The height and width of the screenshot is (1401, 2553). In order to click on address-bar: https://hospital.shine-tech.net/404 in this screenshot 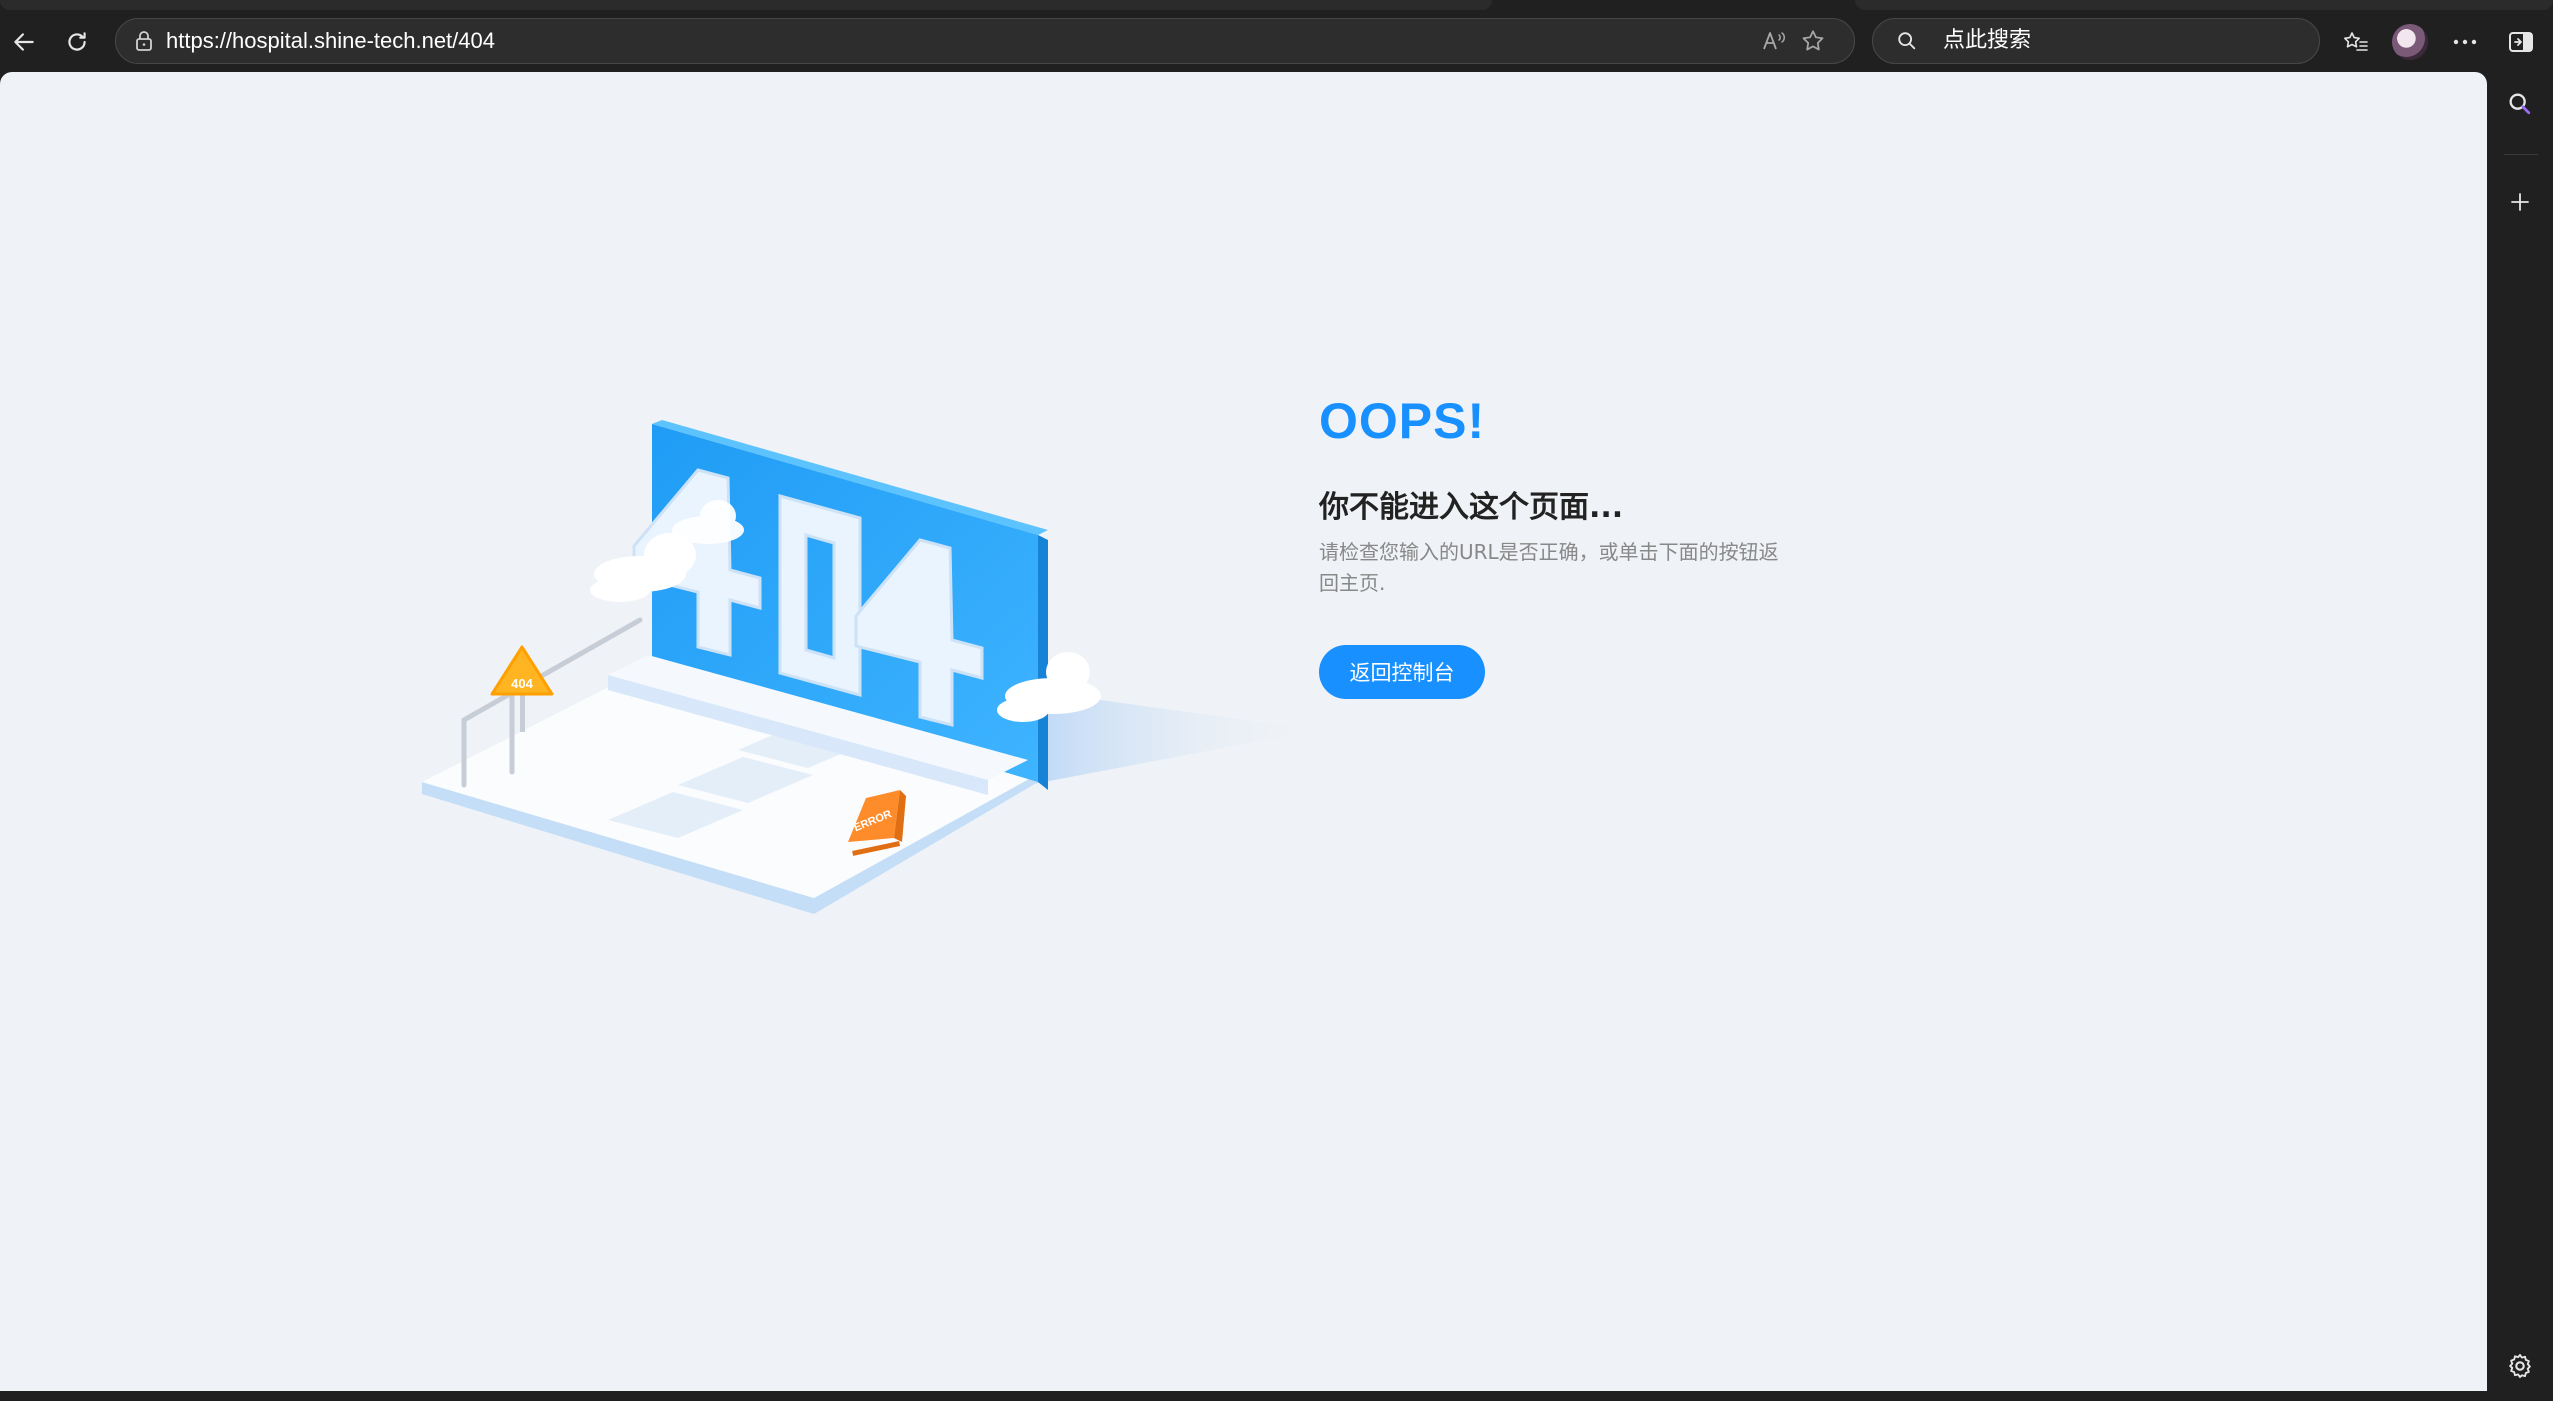, I will do `click(985, 41)`.